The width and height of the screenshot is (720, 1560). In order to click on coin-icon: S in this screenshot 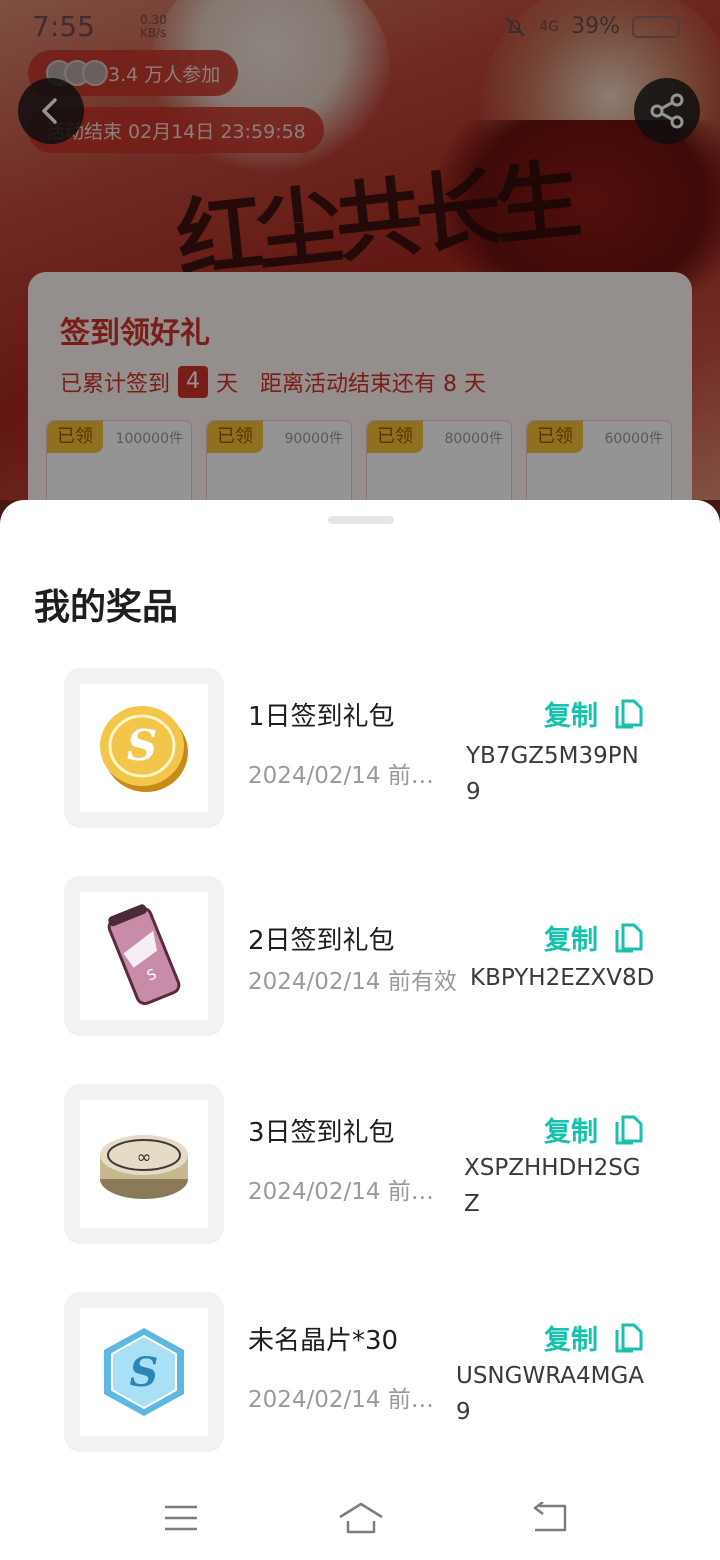, I will do `click(144, 749)`.